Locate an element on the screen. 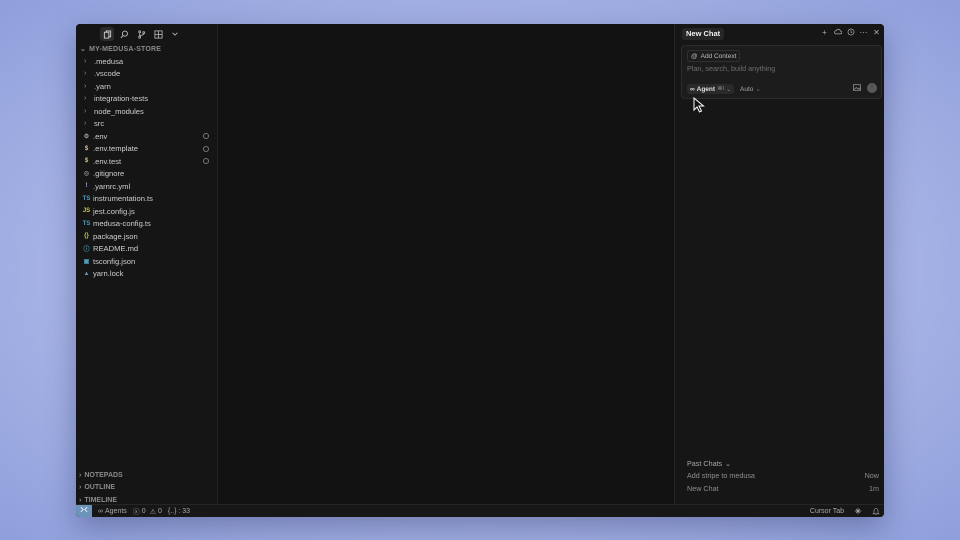 The height and width of the screenshot is (540, 960). file-item: TS instrumentation.ts is located at coordinates (146, 199).